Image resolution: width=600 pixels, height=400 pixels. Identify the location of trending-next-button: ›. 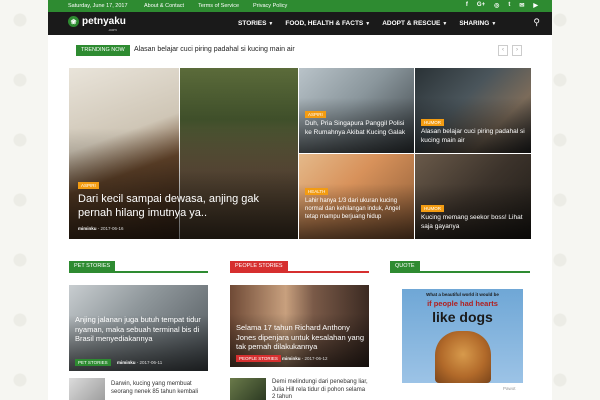
(517, 50).